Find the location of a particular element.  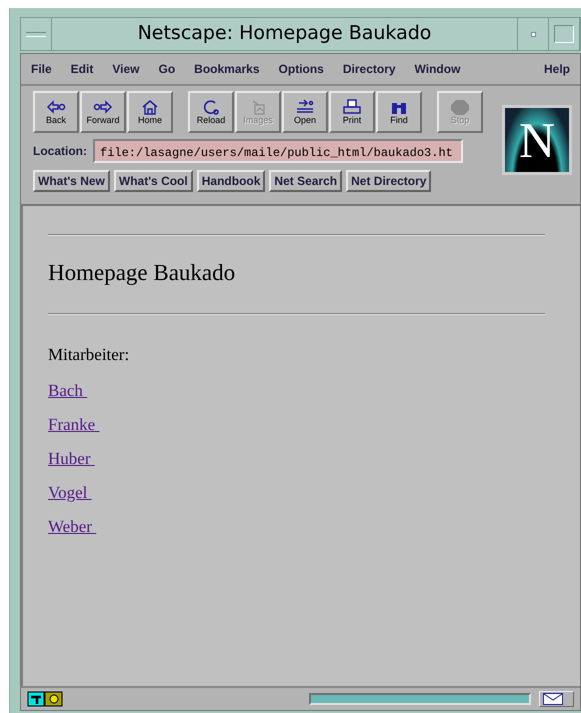

menu-item: Window is located at coordinates (437, 69).